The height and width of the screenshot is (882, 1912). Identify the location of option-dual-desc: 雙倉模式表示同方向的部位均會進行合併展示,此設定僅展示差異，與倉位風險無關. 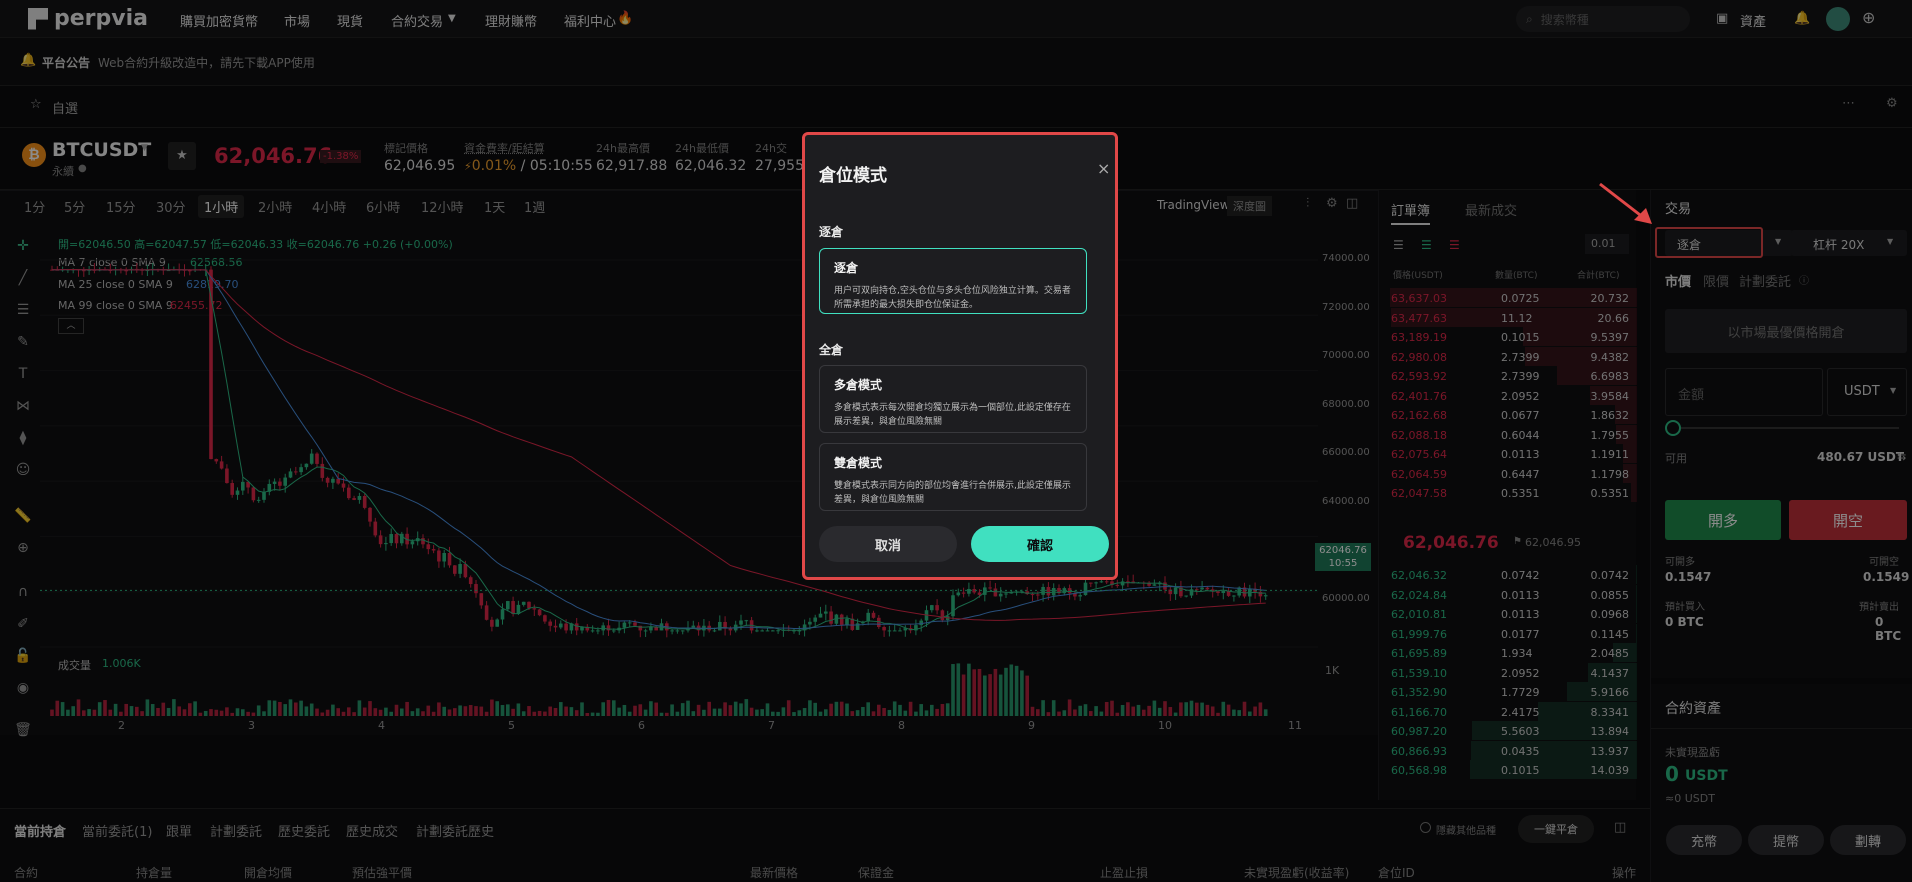
(952, 493).